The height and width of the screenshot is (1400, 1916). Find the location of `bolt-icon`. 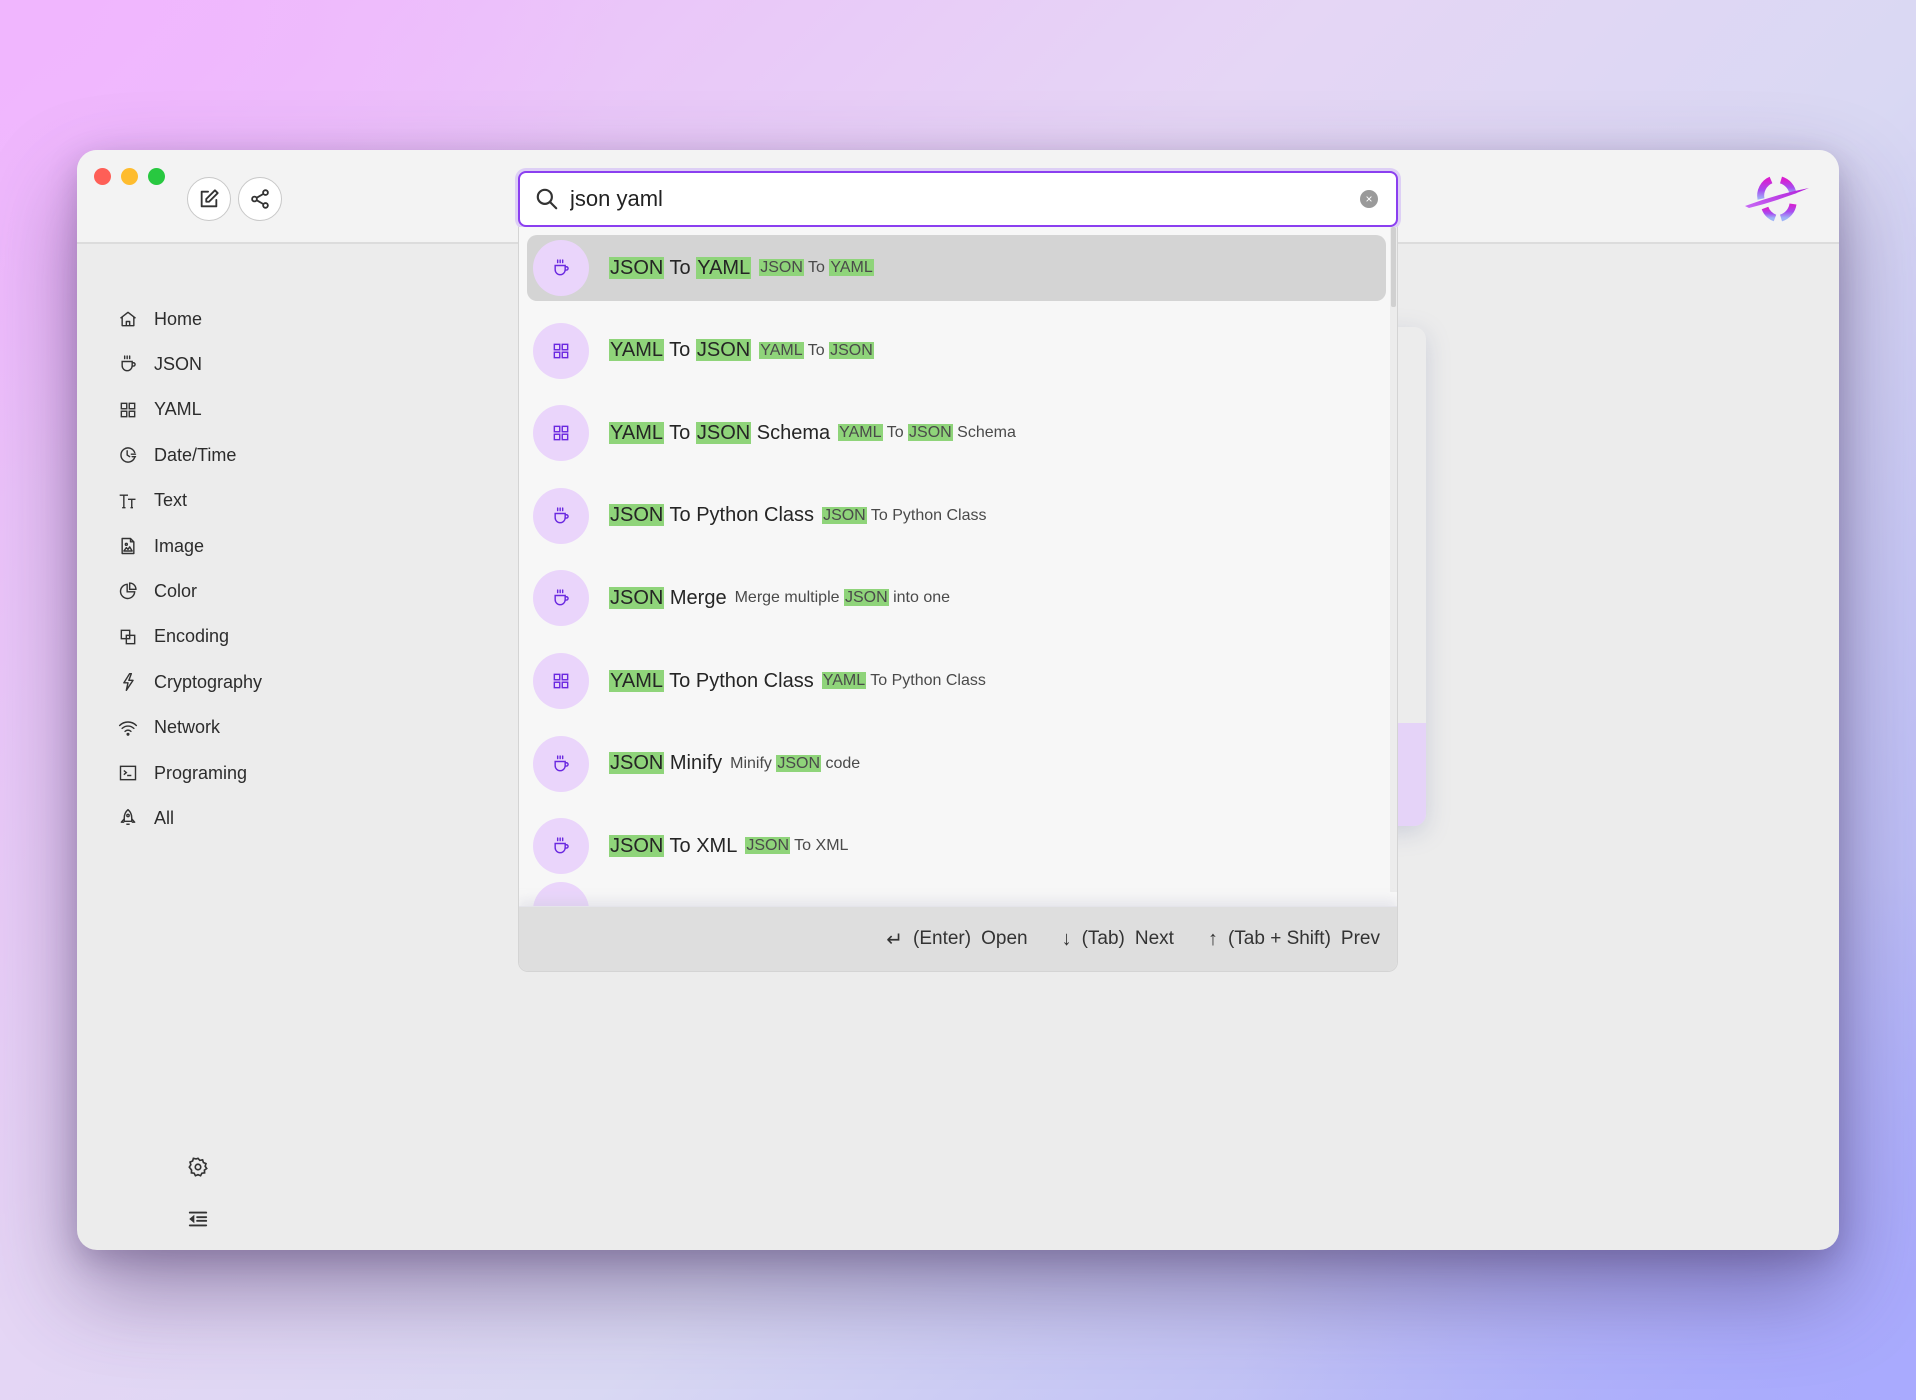

bolt-icon is located at coordinates (128, 682).